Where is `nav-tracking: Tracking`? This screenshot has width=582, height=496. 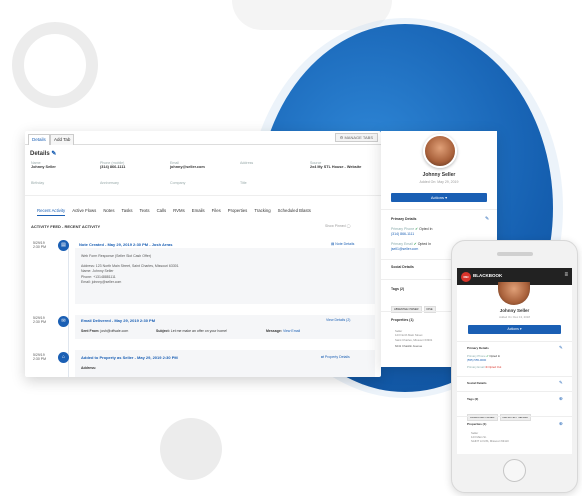 nav-tracking: Tracking is located at coordinates (262, 210).